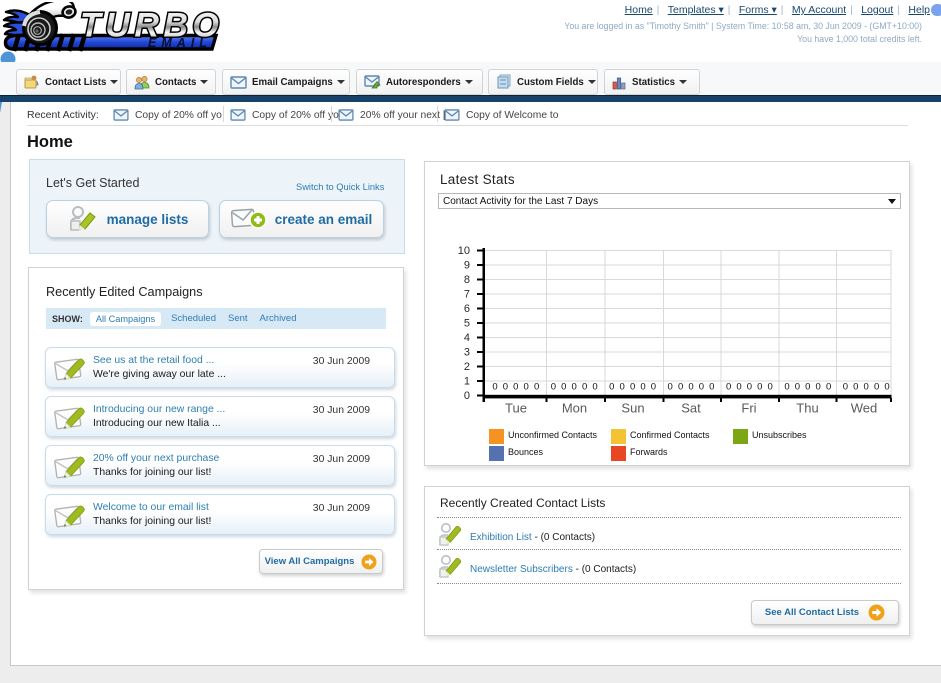 The image size is (941, 683). What do you see at coordinates (467, 367) in the screenshot?
I see `svg-text: 2` at bounding box center [467, 367].